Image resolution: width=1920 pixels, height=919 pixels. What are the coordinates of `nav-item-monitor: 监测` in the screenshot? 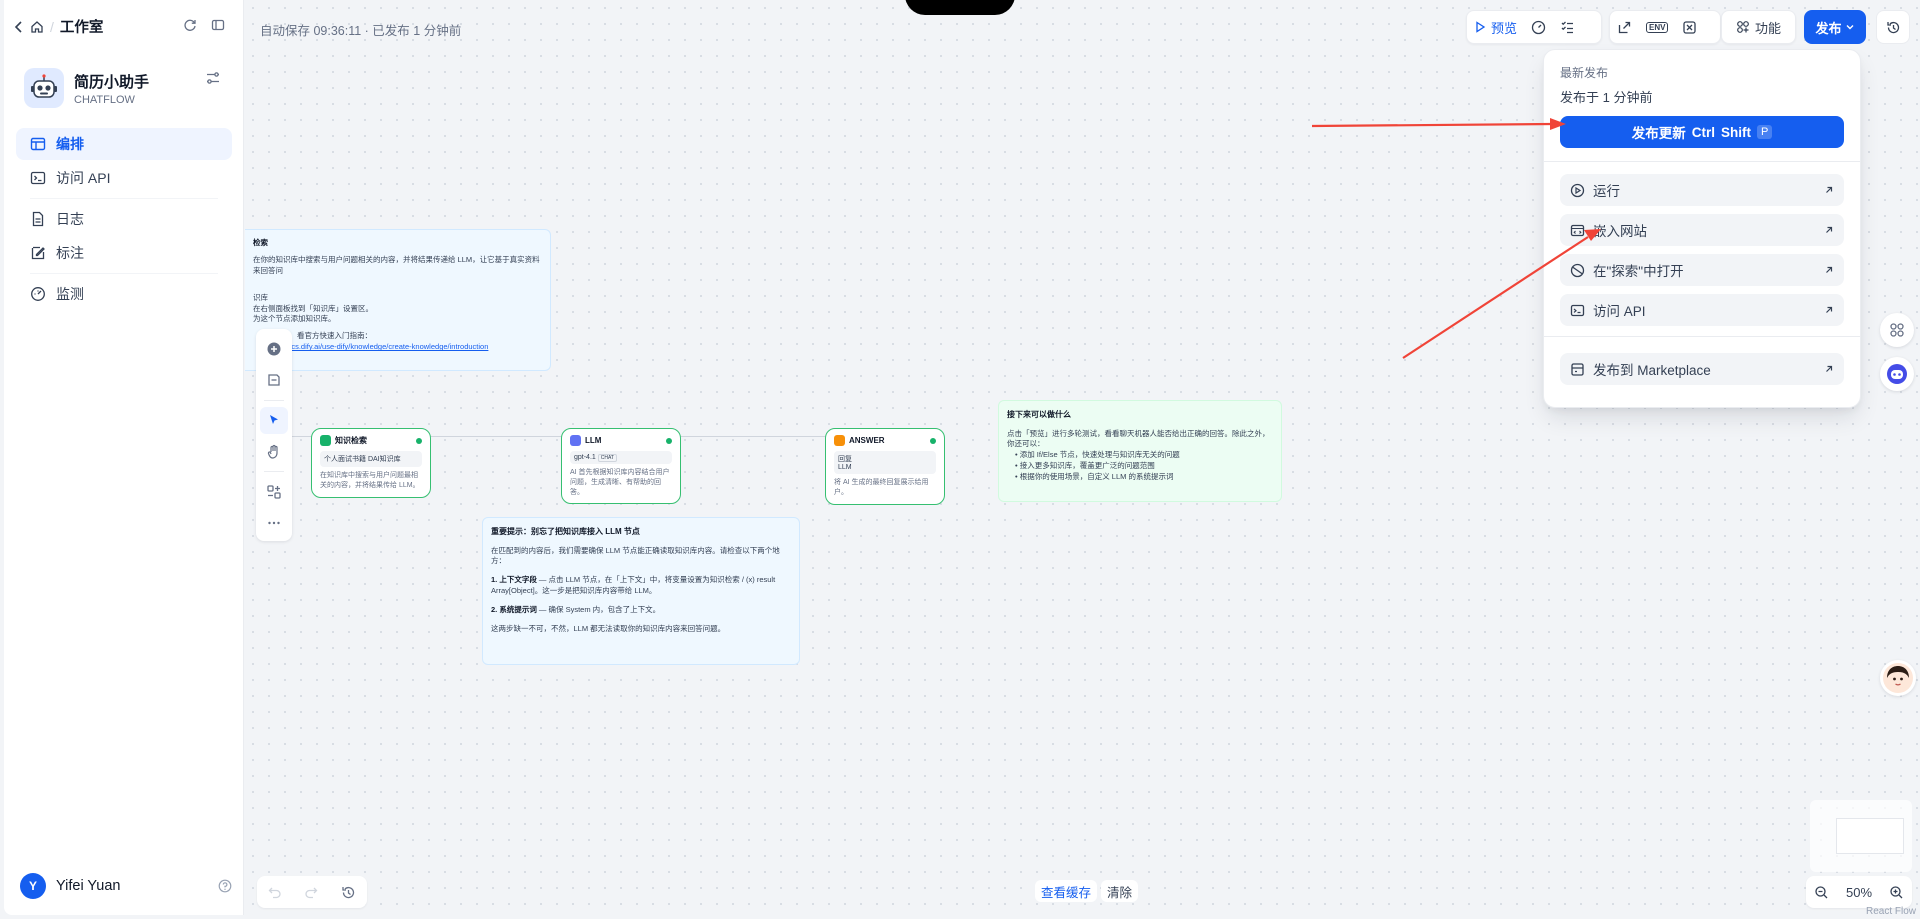 It's located at (124, 294).